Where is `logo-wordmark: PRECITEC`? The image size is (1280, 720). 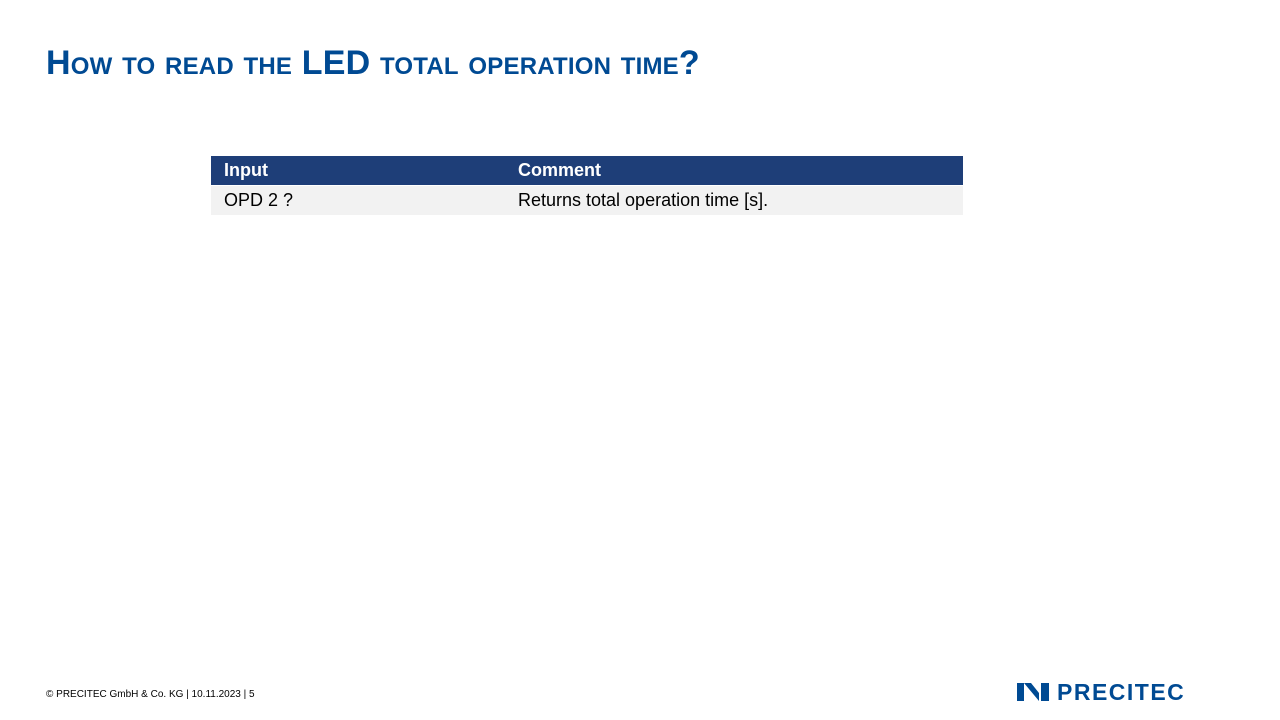 logo-wordmark: PRECITEC is located at coordinates (1121, 692).